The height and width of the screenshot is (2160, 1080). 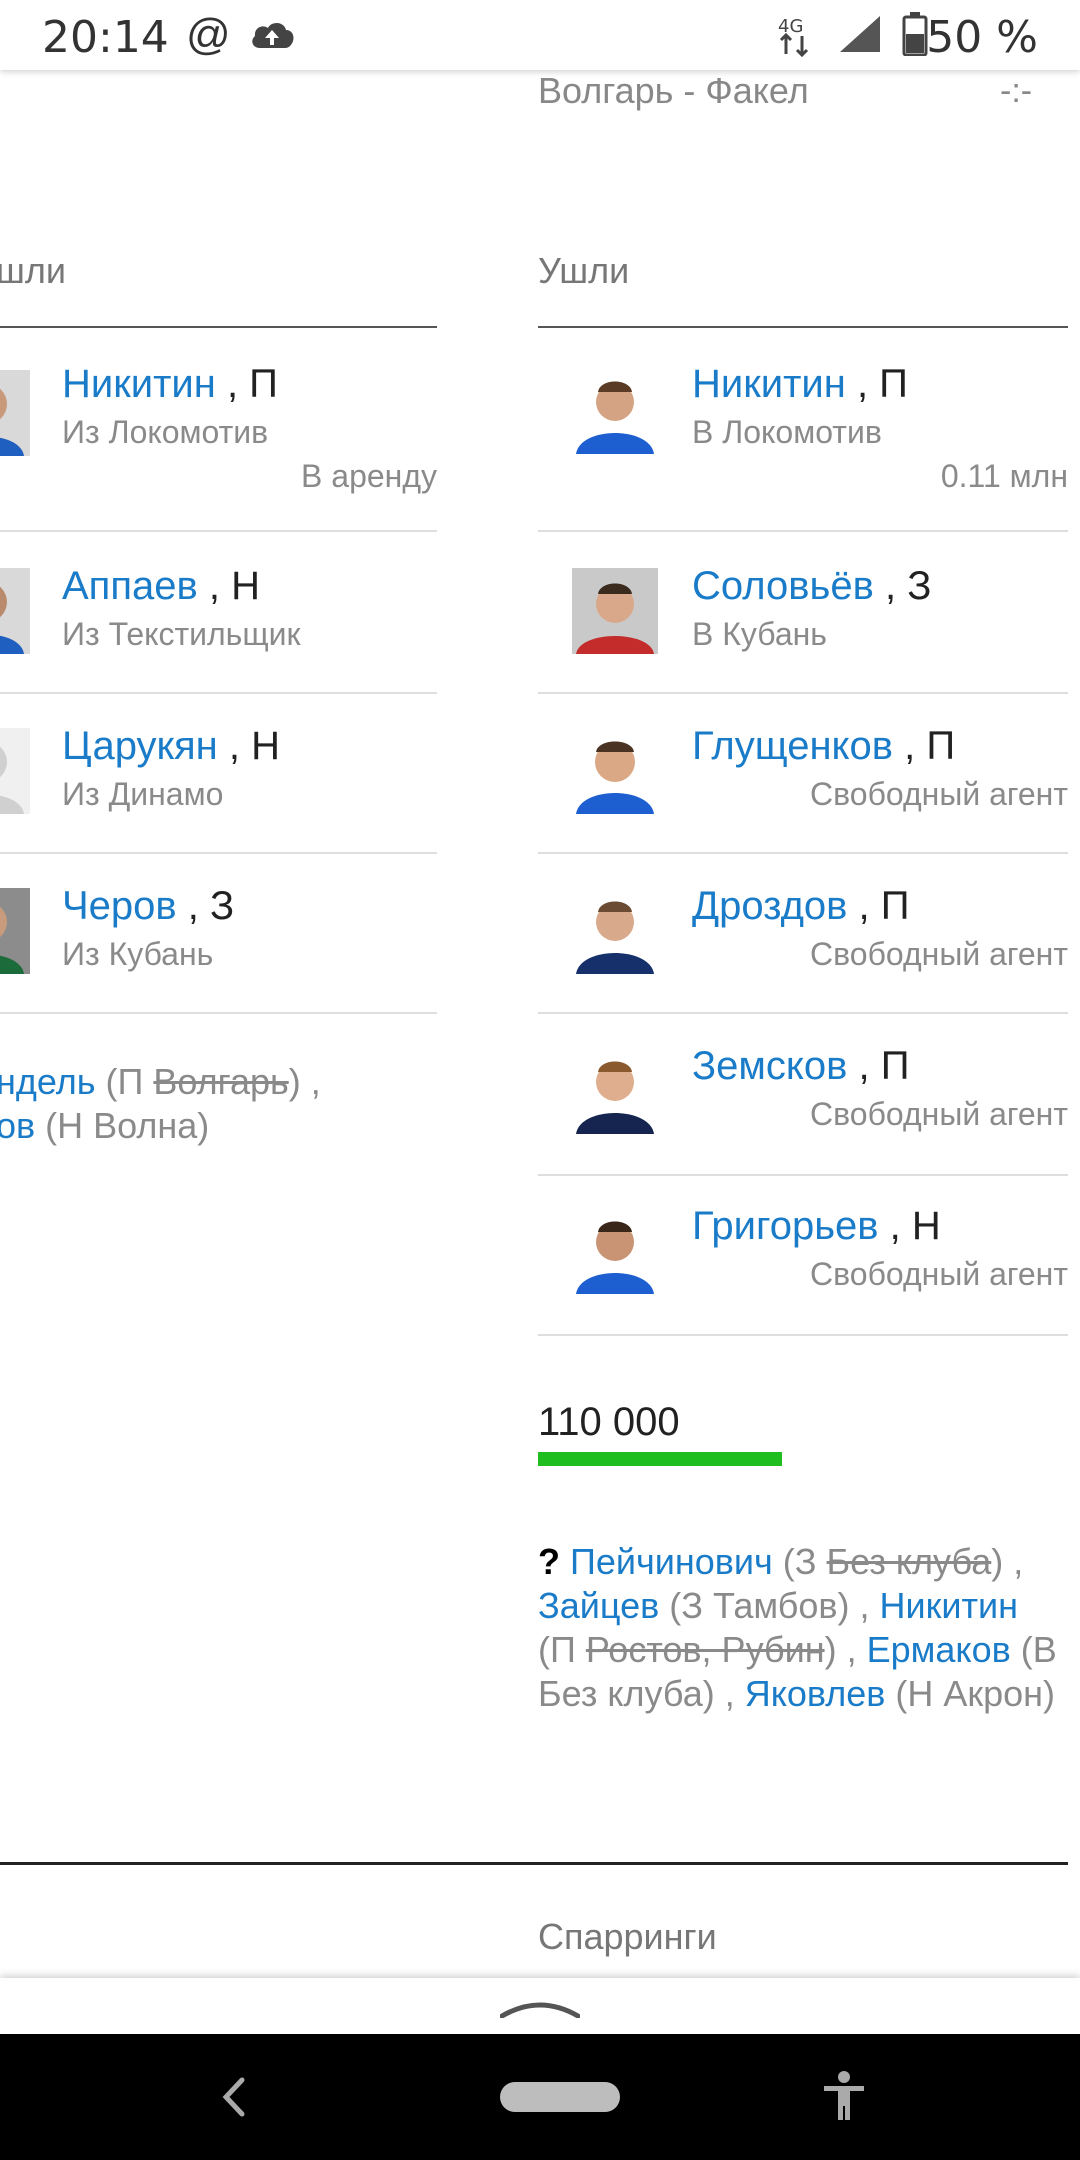 I want to click on network-4g-icon: 4G, so click(x=793, y=37).